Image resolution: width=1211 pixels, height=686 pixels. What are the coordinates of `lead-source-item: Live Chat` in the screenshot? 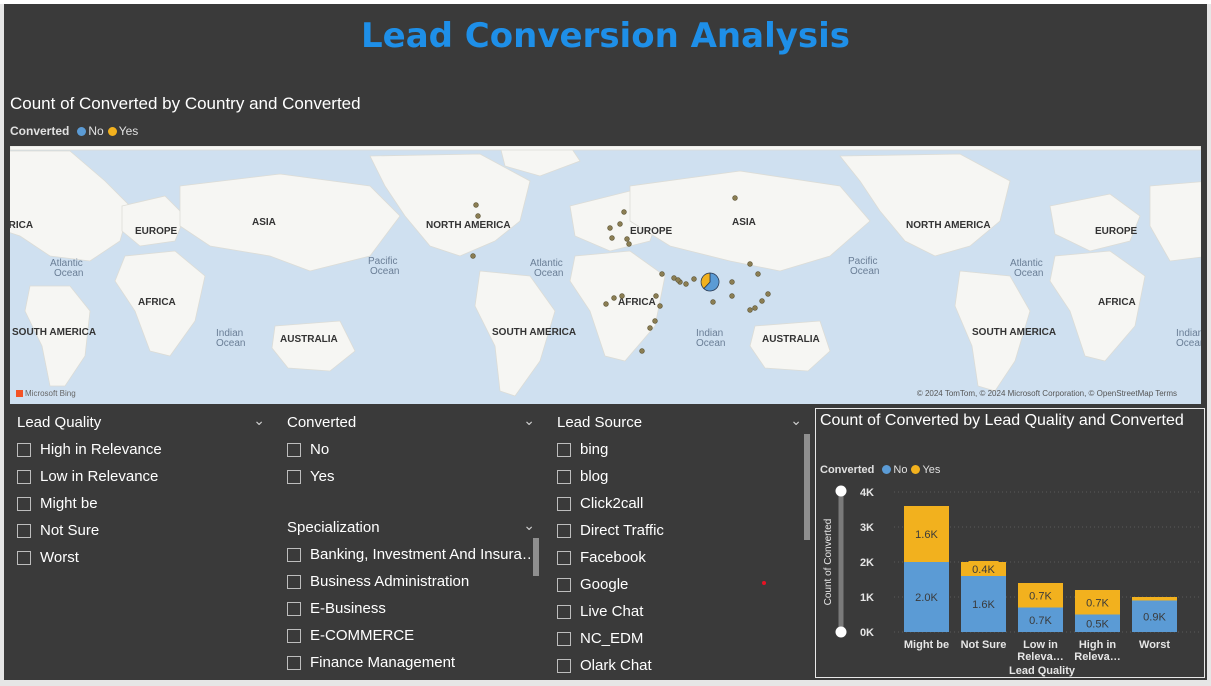 It's located at (679, 611).